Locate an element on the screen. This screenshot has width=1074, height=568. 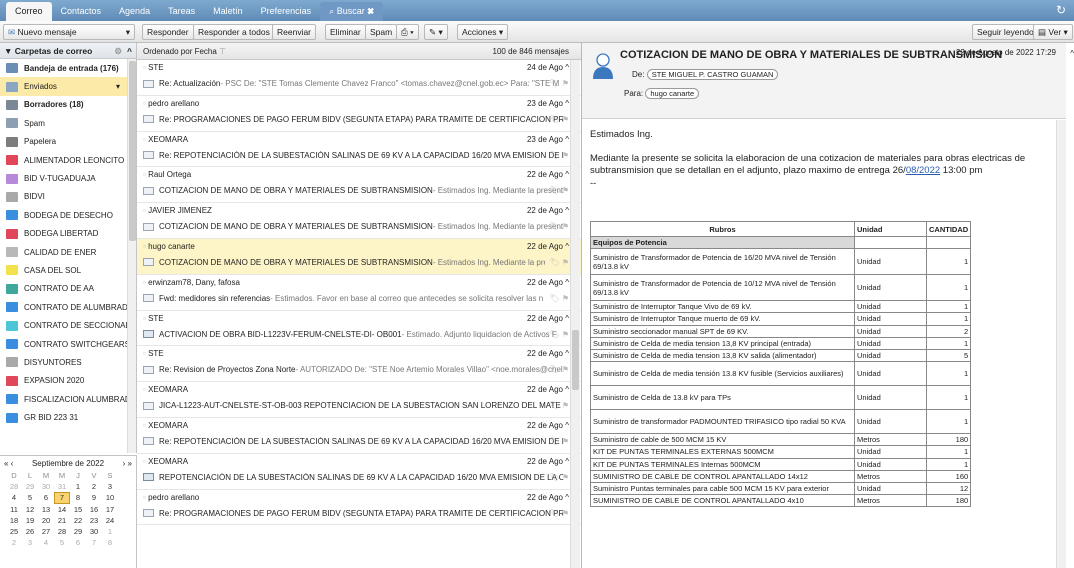
tab-contactos: Contactos is located at coordinates (81, 11).